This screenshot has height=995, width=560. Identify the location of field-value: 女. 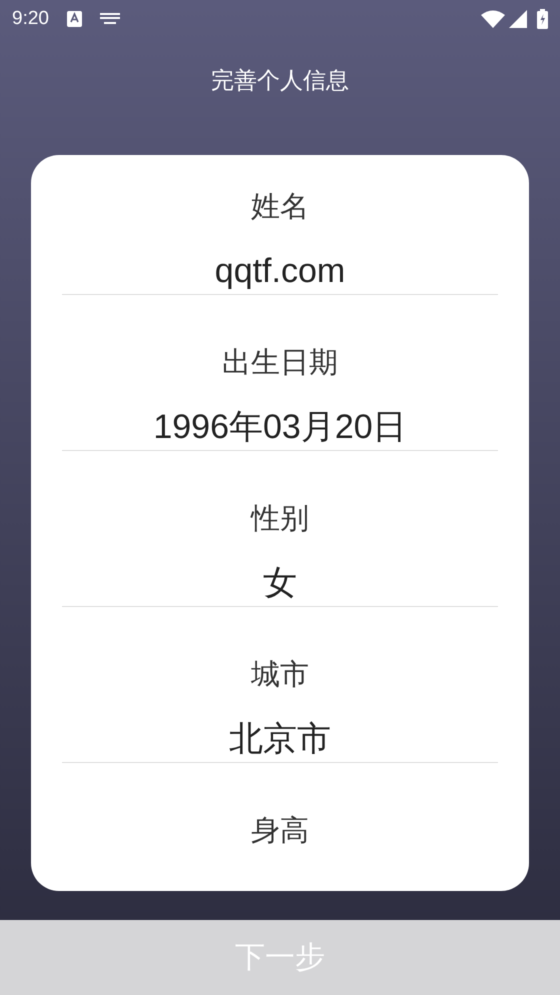
(280, 583).